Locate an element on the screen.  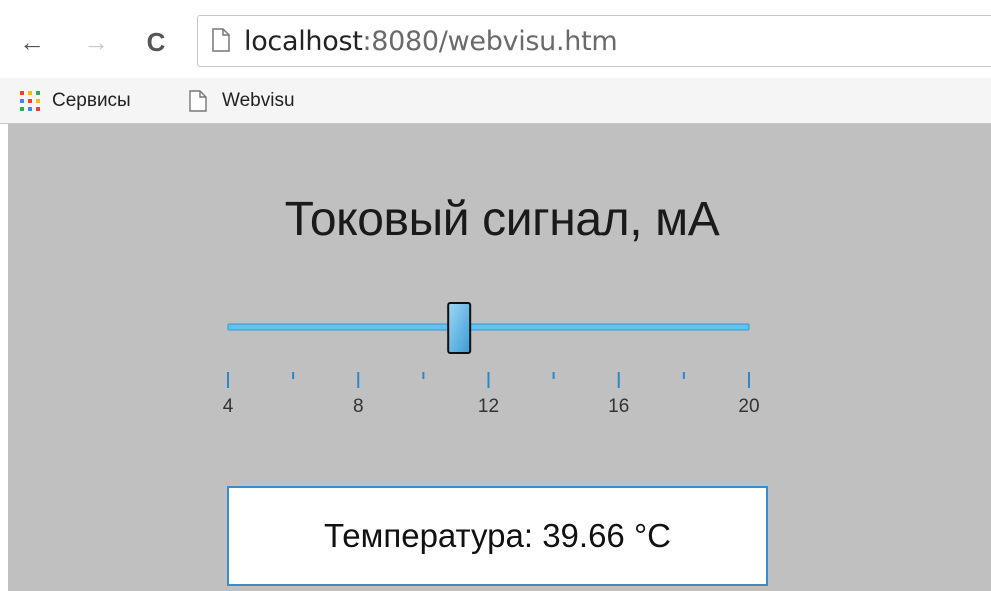
reload-icon: C is located at coordinates (156, 42).